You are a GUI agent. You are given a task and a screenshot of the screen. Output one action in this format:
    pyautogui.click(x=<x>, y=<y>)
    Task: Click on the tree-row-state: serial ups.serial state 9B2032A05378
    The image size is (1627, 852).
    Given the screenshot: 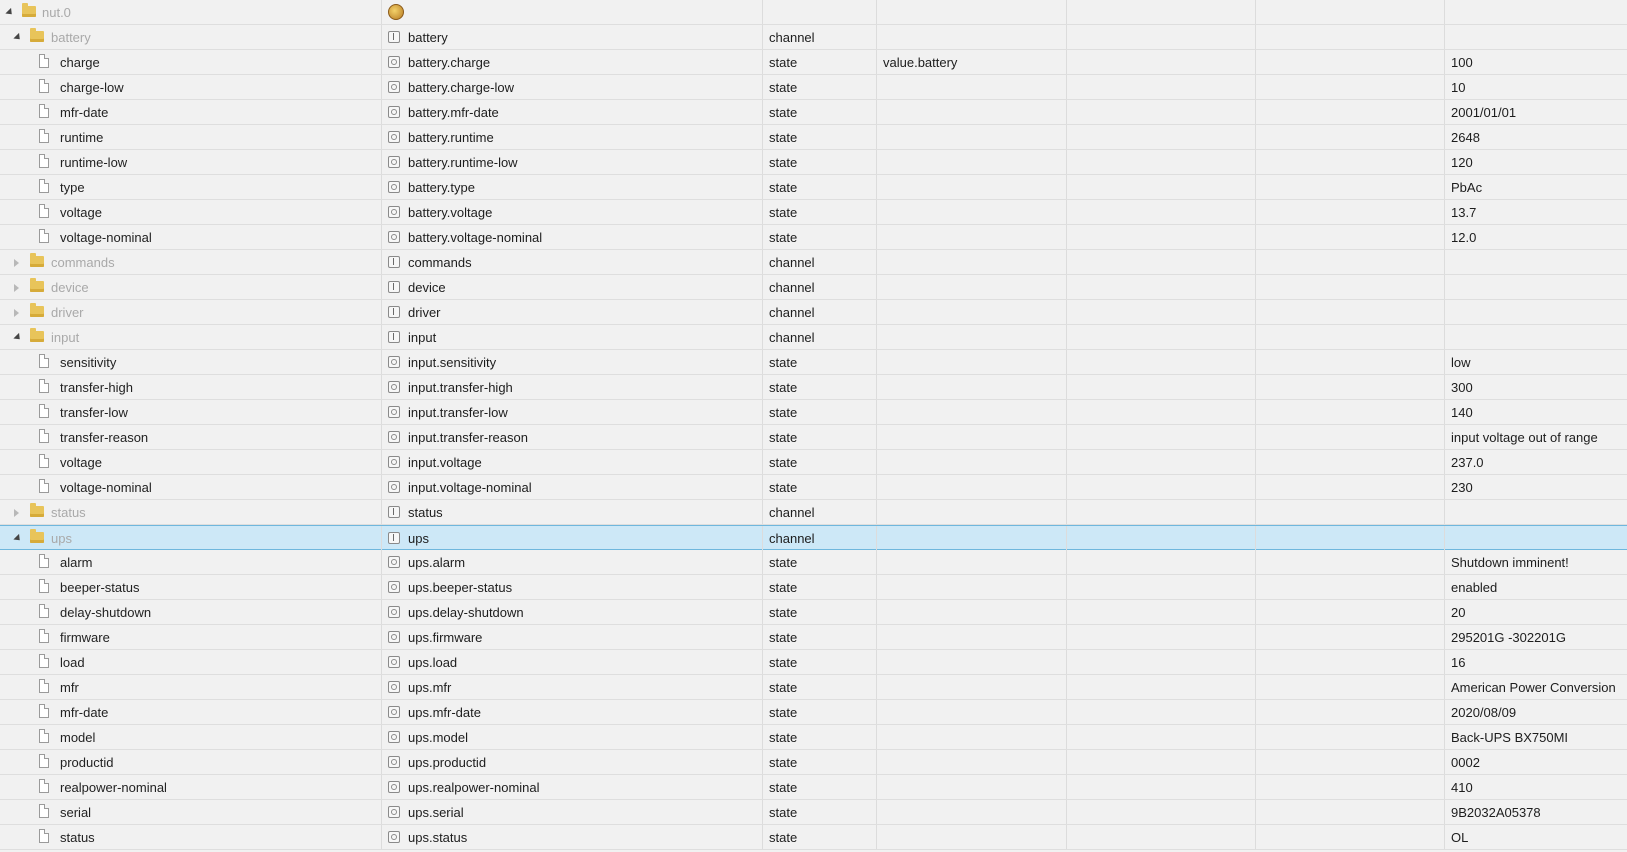 What is the action you would take?
    pyautogui.click(x=813, y=812)
    